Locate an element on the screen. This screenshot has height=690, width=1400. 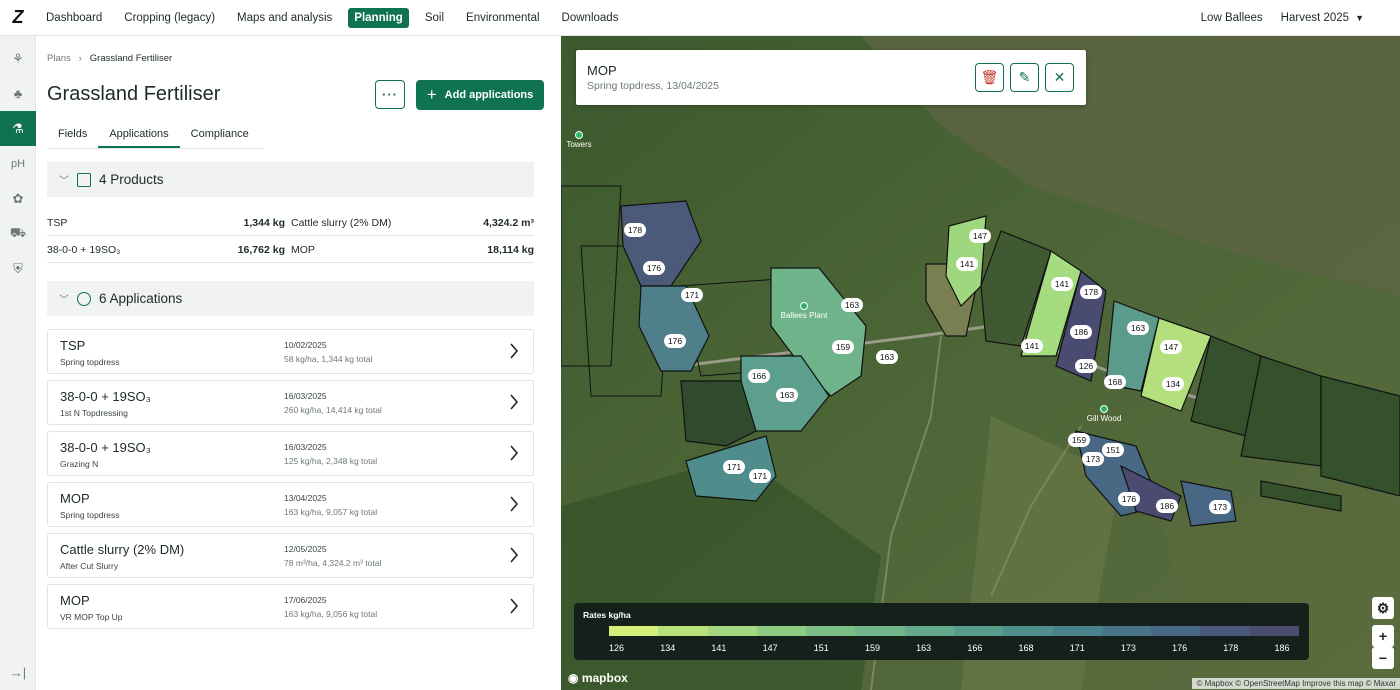
application-name: 38-0-0 + 19SO₃ is located at coordinates (105, 447).